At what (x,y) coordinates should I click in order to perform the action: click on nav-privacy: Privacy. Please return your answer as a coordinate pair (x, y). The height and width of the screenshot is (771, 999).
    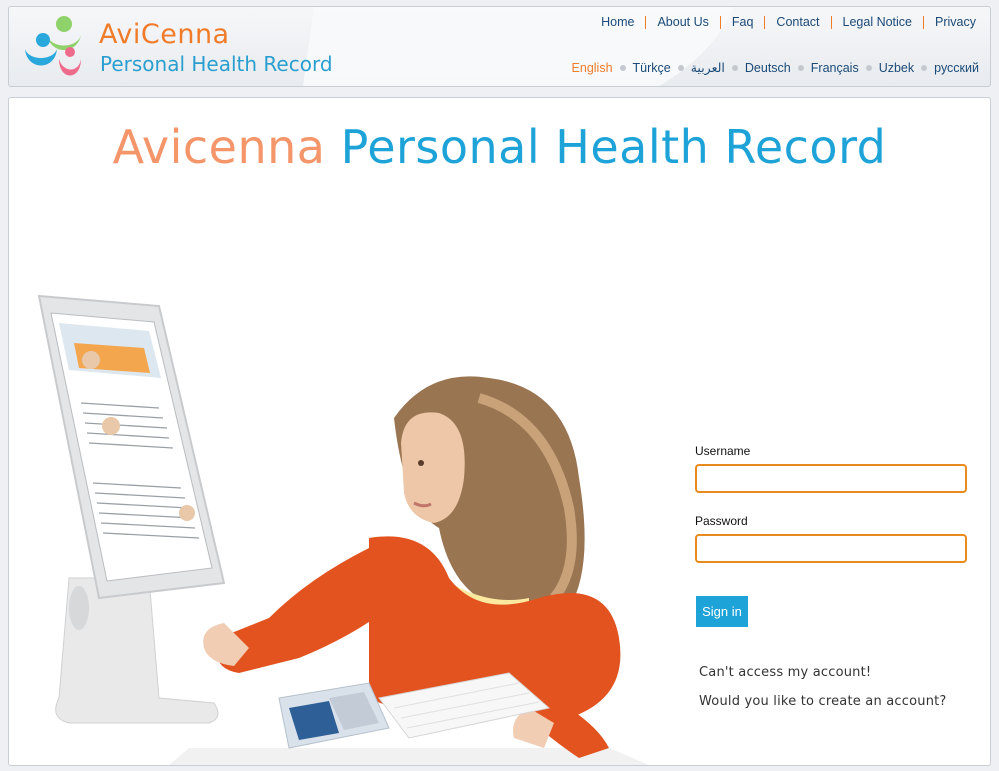
    Looking at the image, I should click on (950, 22).